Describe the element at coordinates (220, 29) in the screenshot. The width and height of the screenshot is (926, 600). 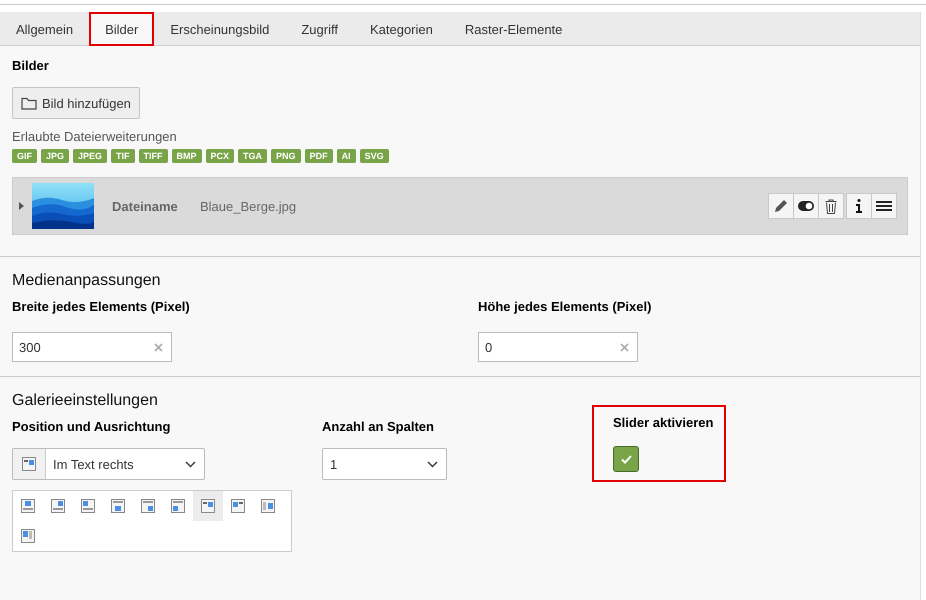
I see `tab: Erscheinungsbild` at that location.